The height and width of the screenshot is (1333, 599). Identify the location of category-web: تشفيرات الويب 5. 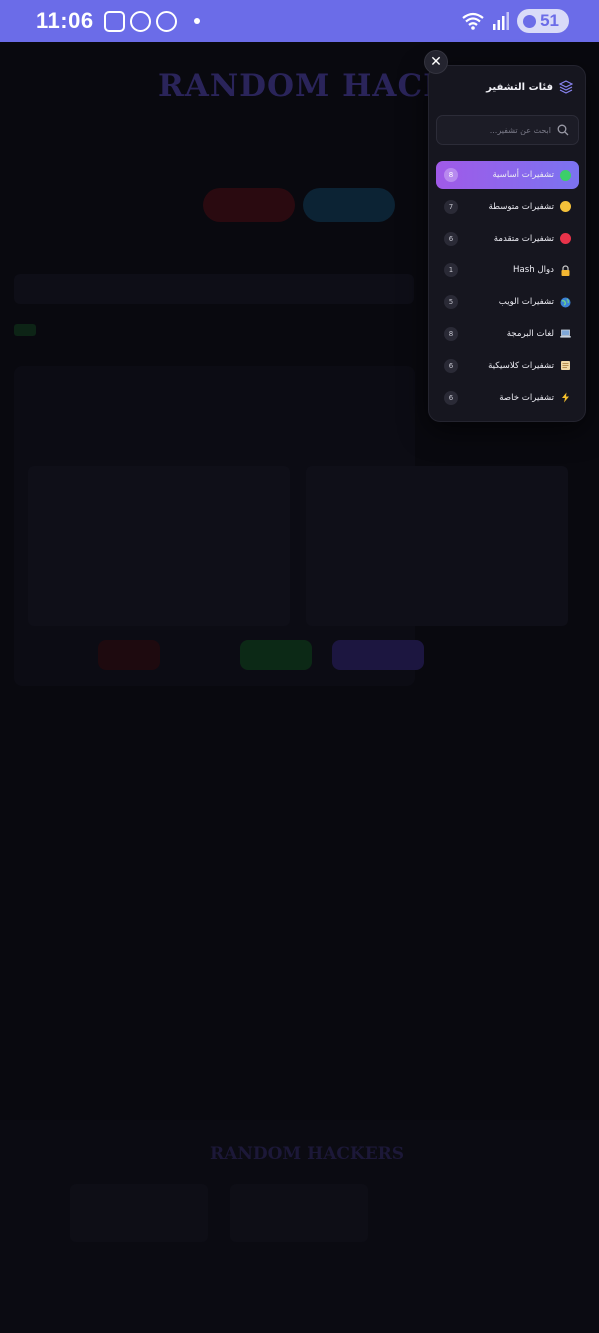
(507, 302).